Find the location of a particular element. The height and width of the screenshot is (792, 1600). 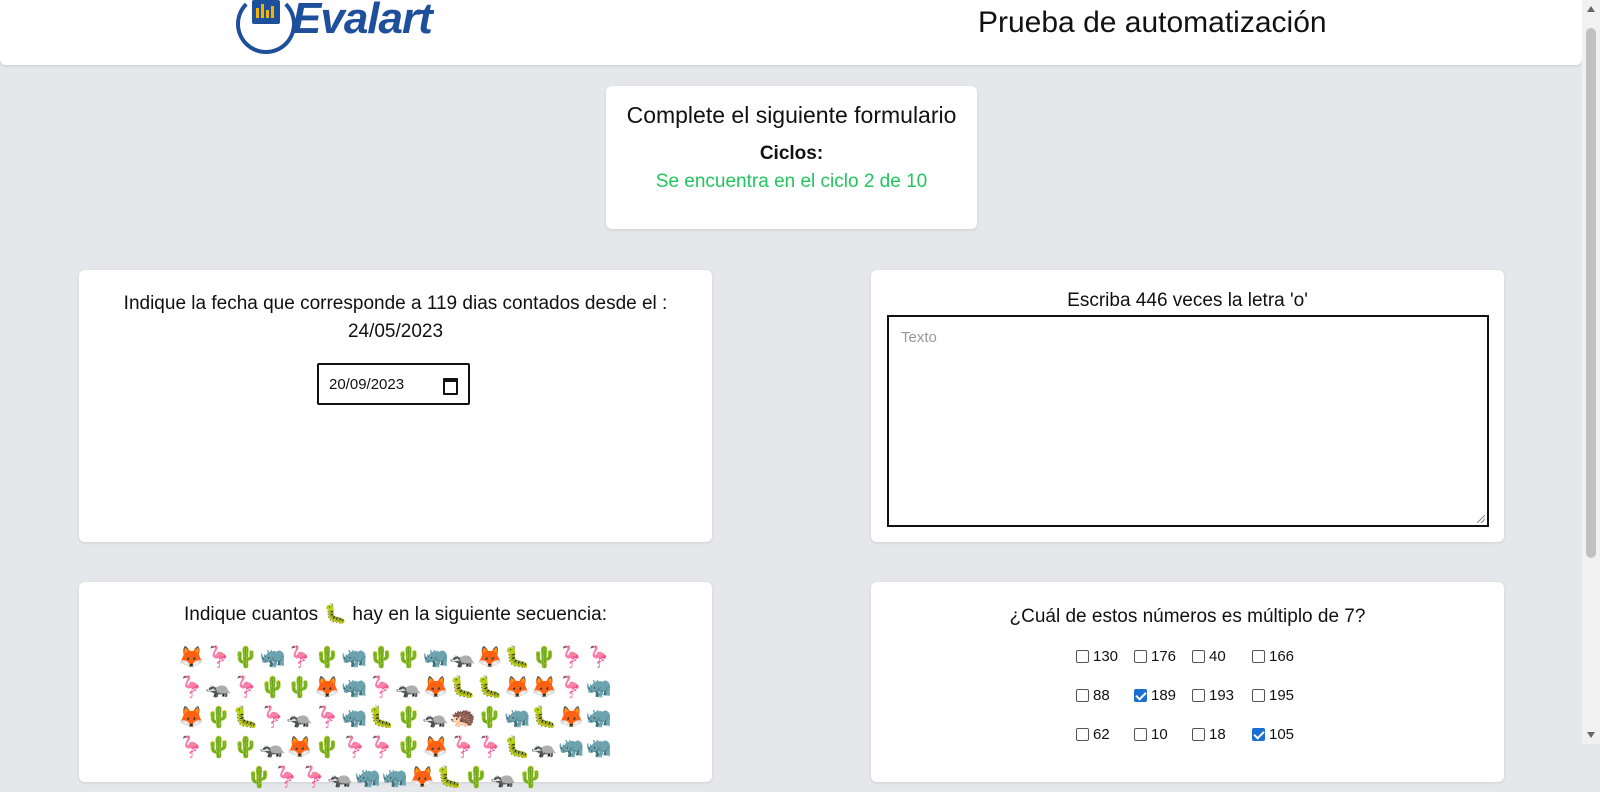

option-label: 166 is located at coordinates (1282, 656).